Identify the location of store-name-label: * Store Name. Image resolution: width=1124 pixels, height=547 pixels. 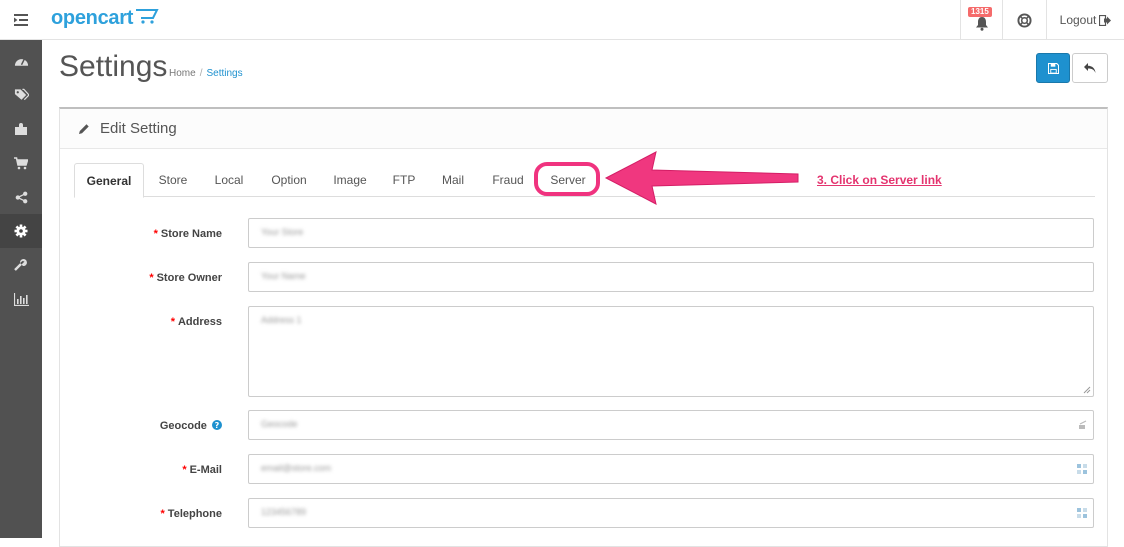
(188, 234).